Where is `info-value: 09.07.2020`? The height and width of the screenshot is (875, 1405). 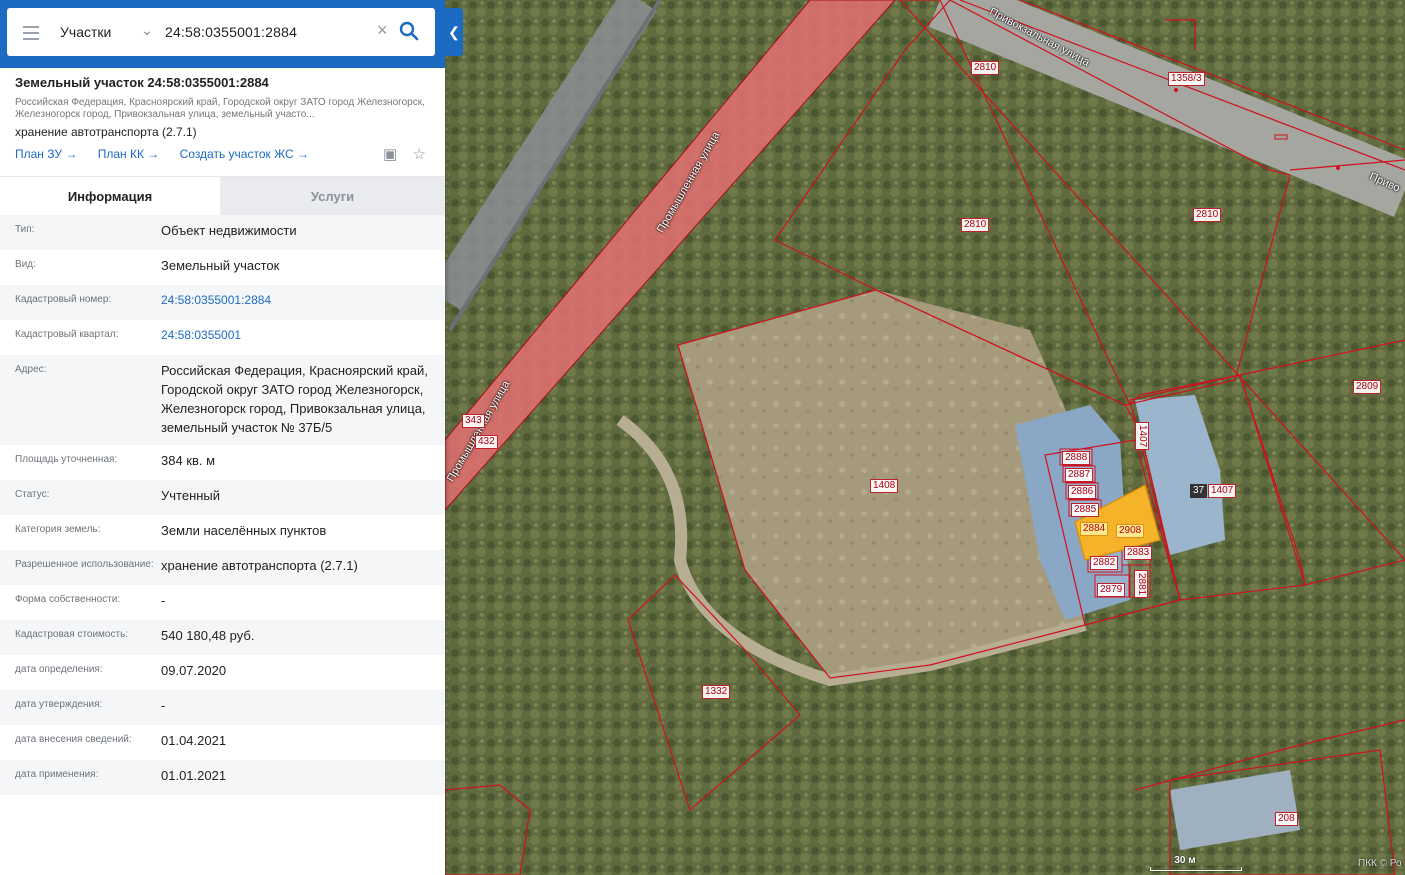
info-value: 09.07.2020 is located at coordinates (194, 670).